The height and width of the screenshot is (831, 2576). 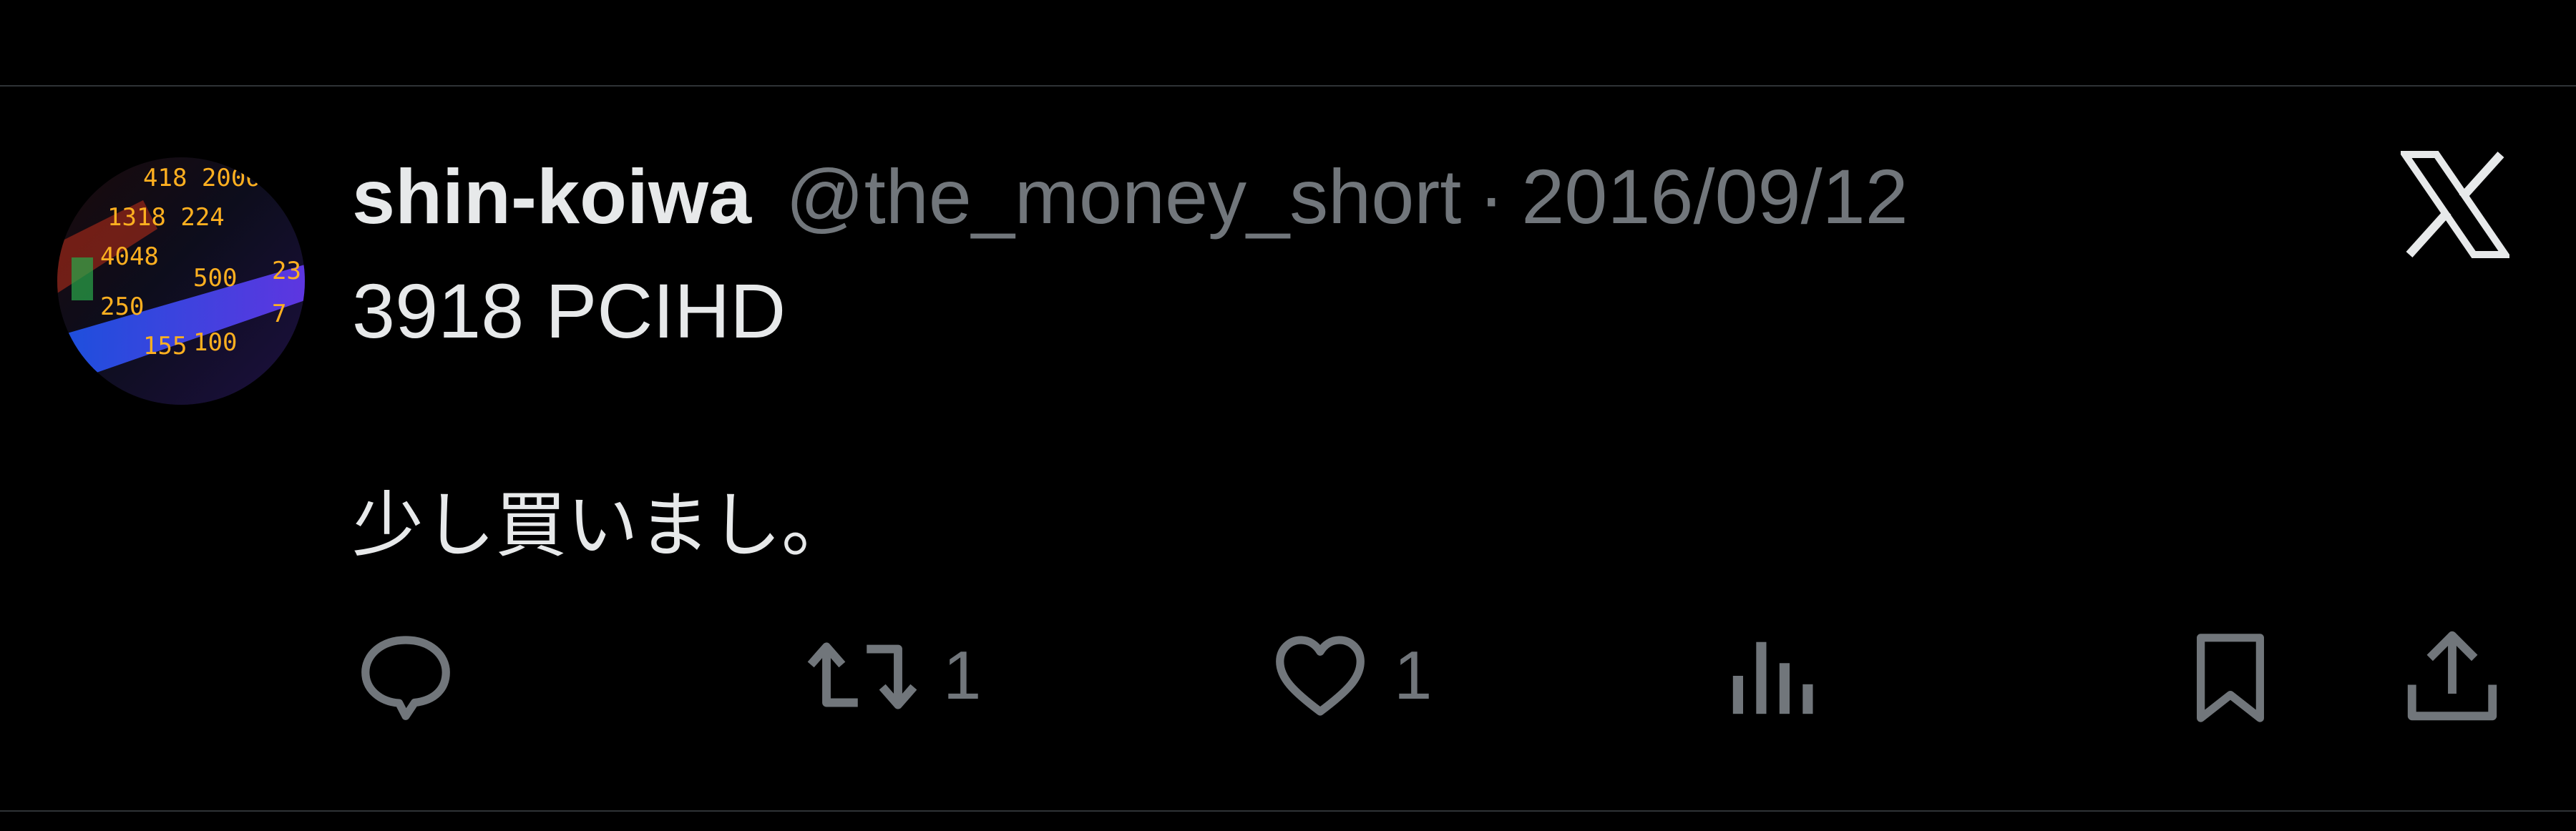 I want to click on heart-icon, so click(x=1320, y=676).